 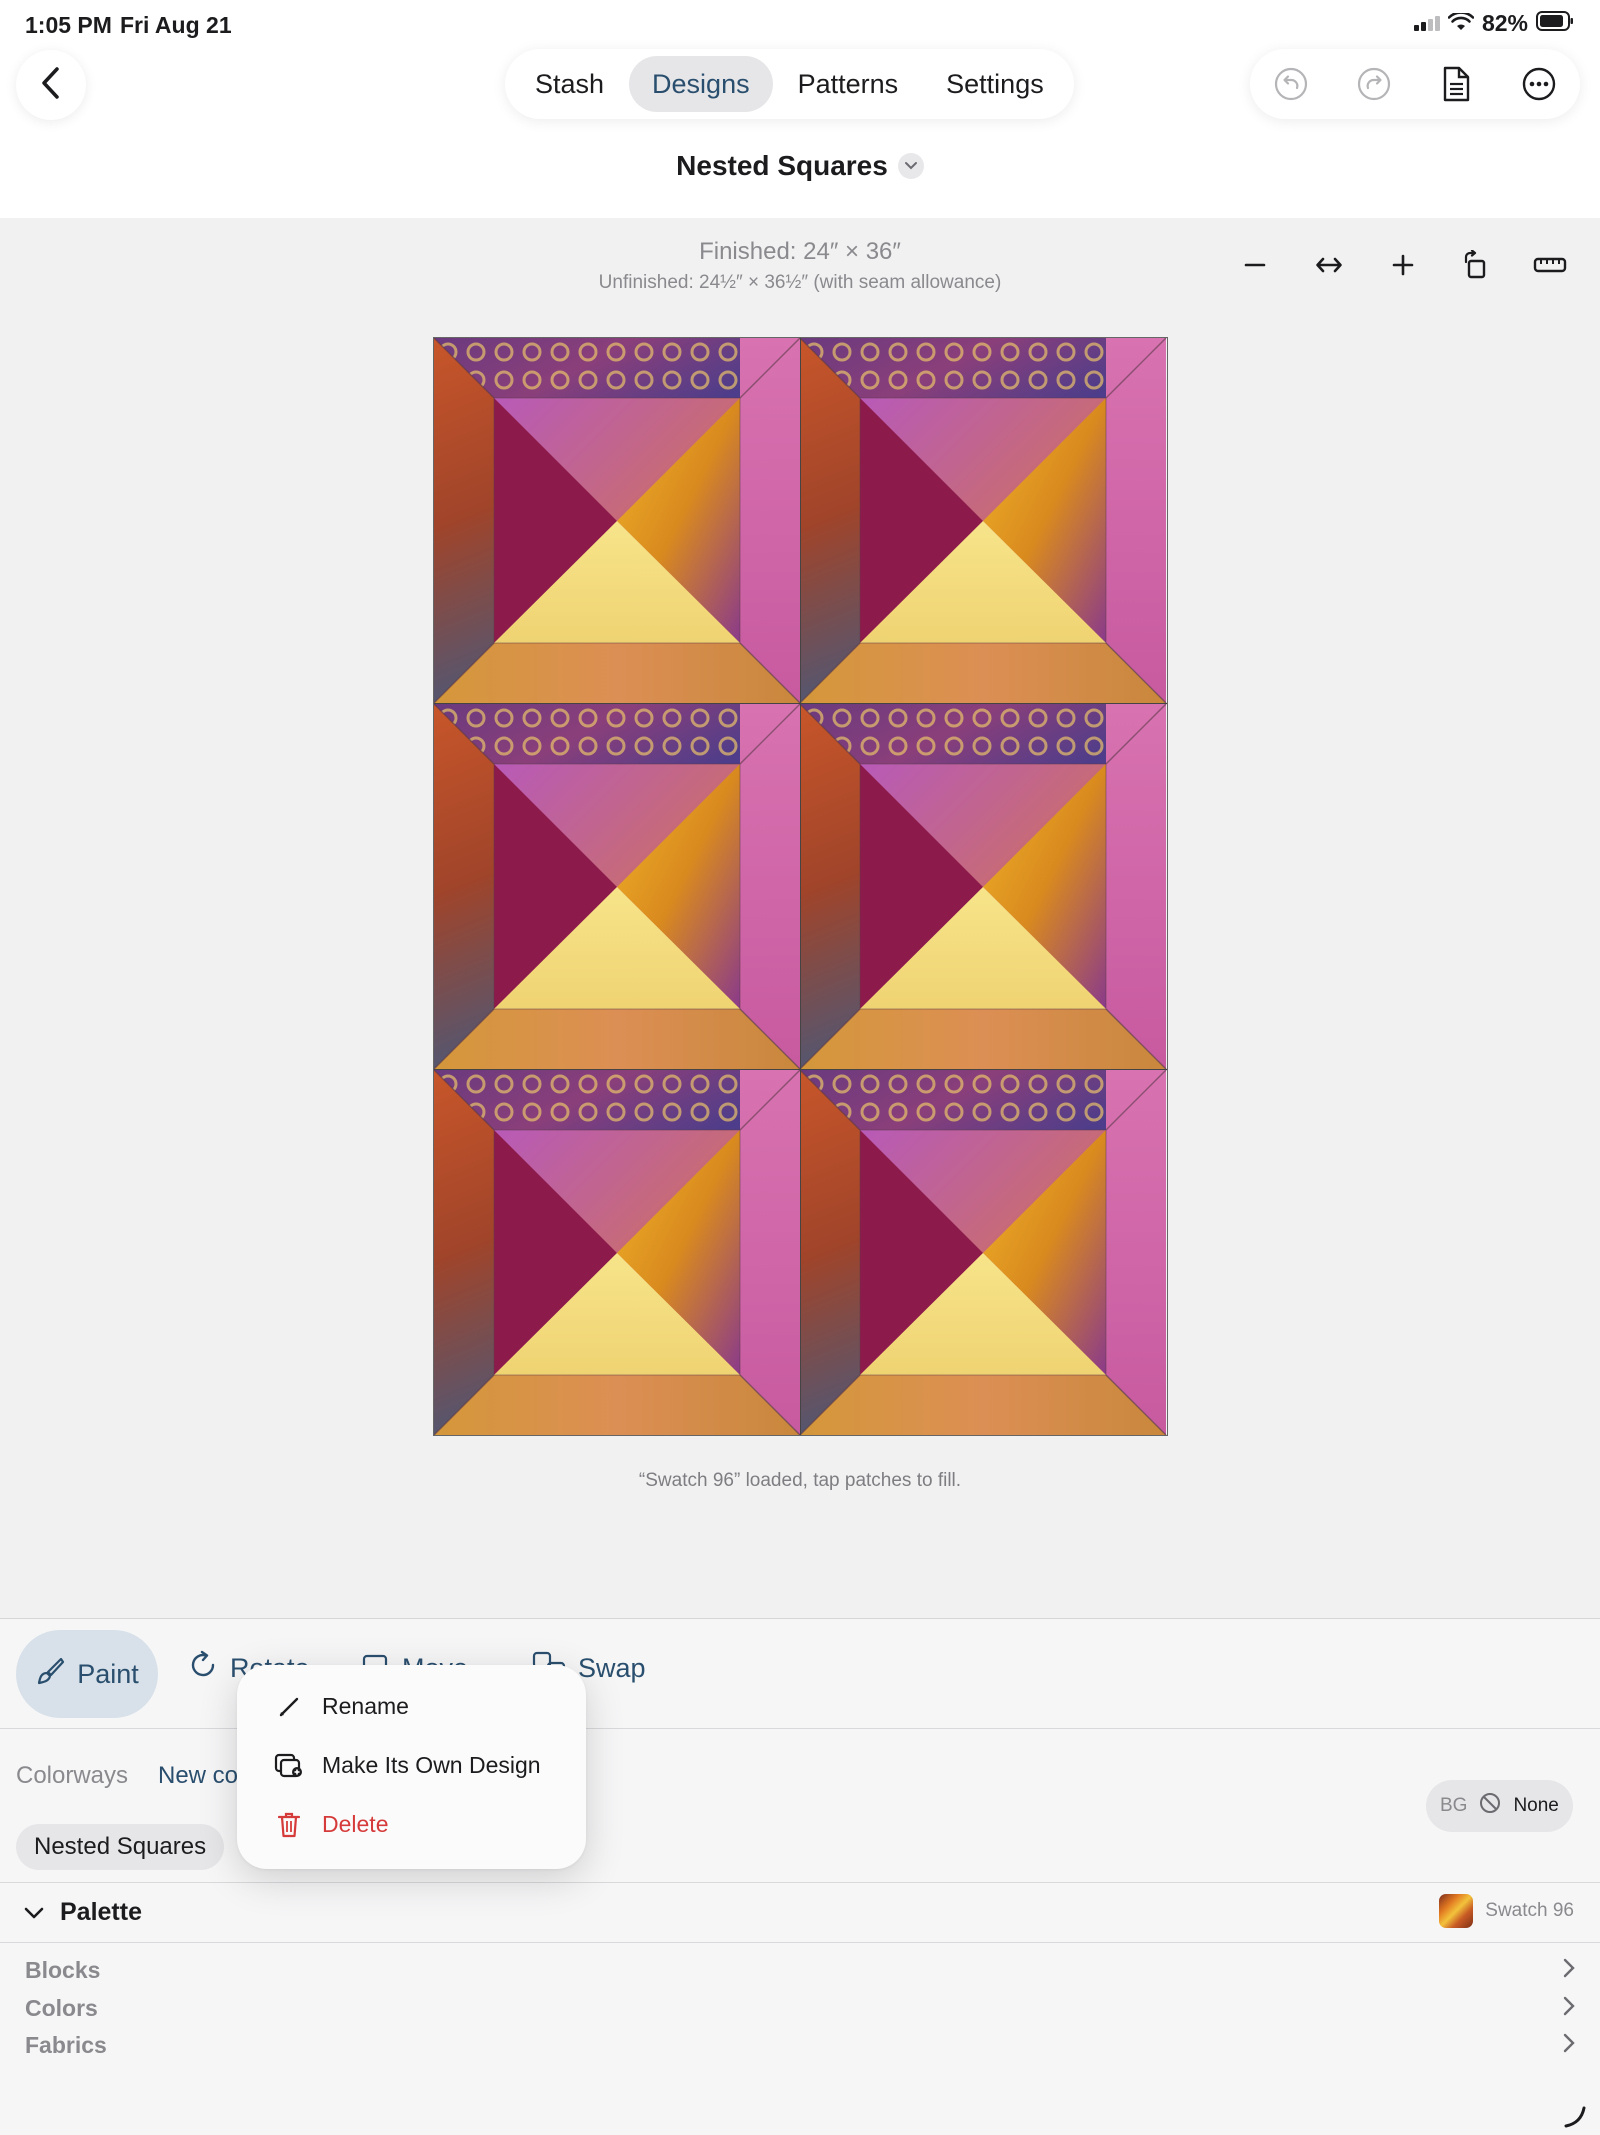 What do you see at coordinates (120, 1847) in the screenshot?
I see `colorway-chip: Nested Squares` at bounding box center [120, 1847].